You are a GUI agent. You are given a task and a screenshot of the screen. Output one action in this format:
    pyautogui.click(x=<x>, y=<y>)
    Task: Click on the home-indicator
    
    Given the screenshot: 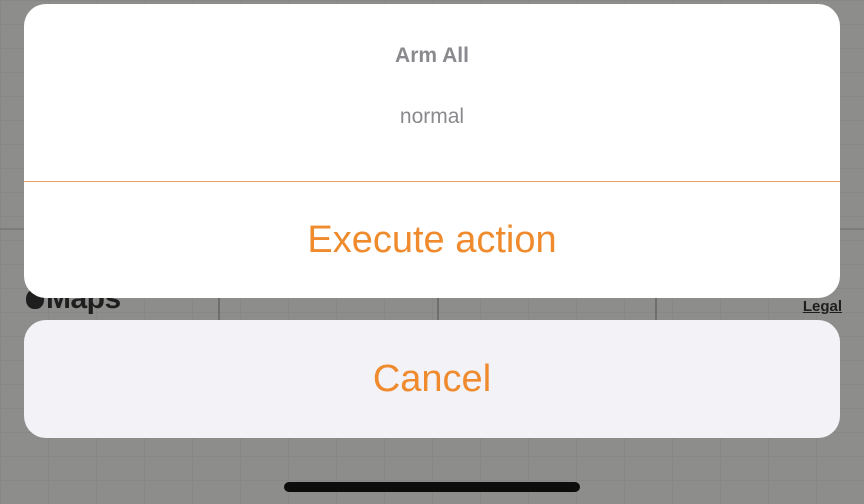 What is the action you would take?
    pyautogui.click(x=432, y=487)
    